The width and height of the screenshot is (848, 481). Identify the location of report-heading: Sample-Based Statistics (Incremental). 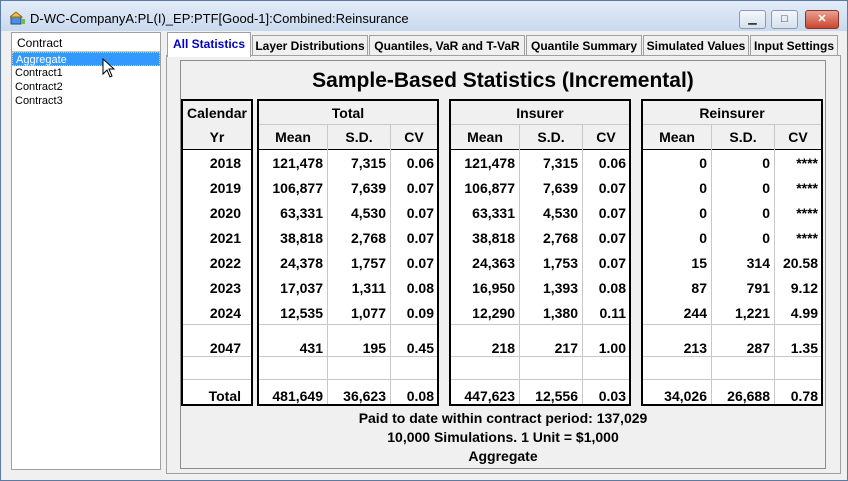
(503, 80).